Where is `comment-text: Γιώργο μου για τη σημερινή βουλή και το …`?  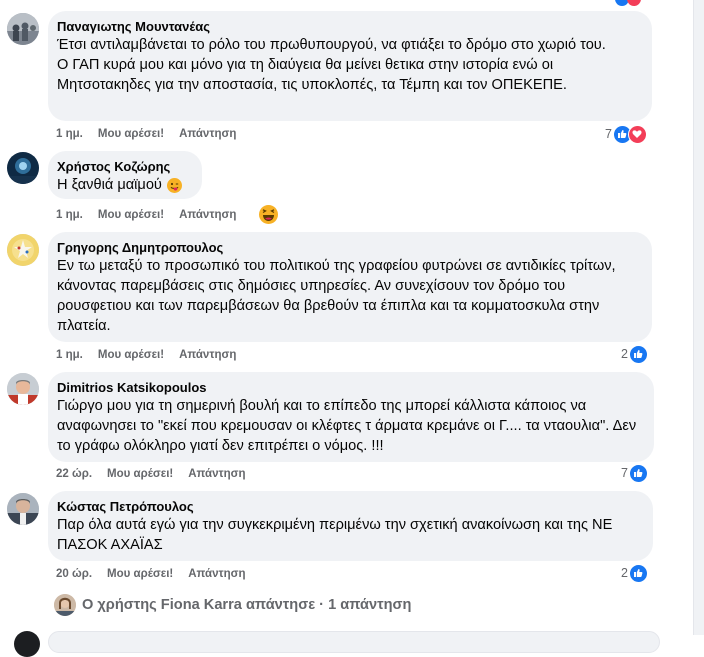 comment-text: Γιώργο μου για τη σημερινή βουλή και το … is located at coordinates (349, 426).